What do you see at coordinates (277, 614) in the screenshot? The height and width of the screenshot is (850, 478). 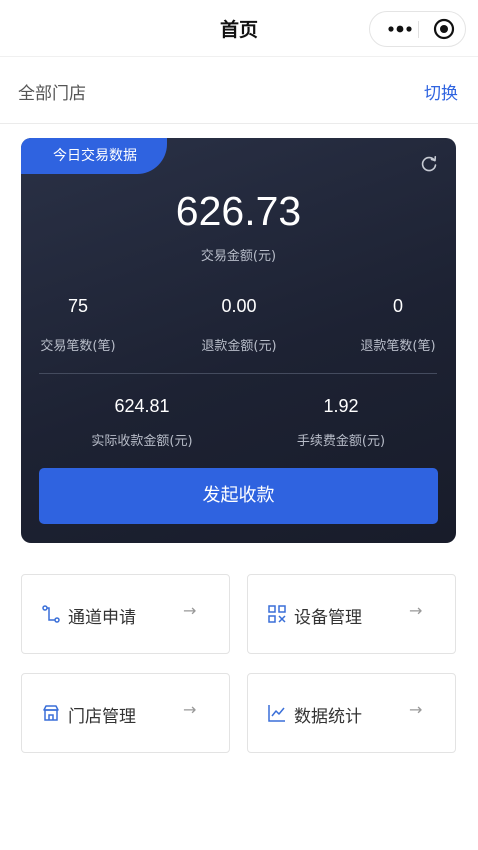 I see `device-icon` at bounding box center [277, 614].